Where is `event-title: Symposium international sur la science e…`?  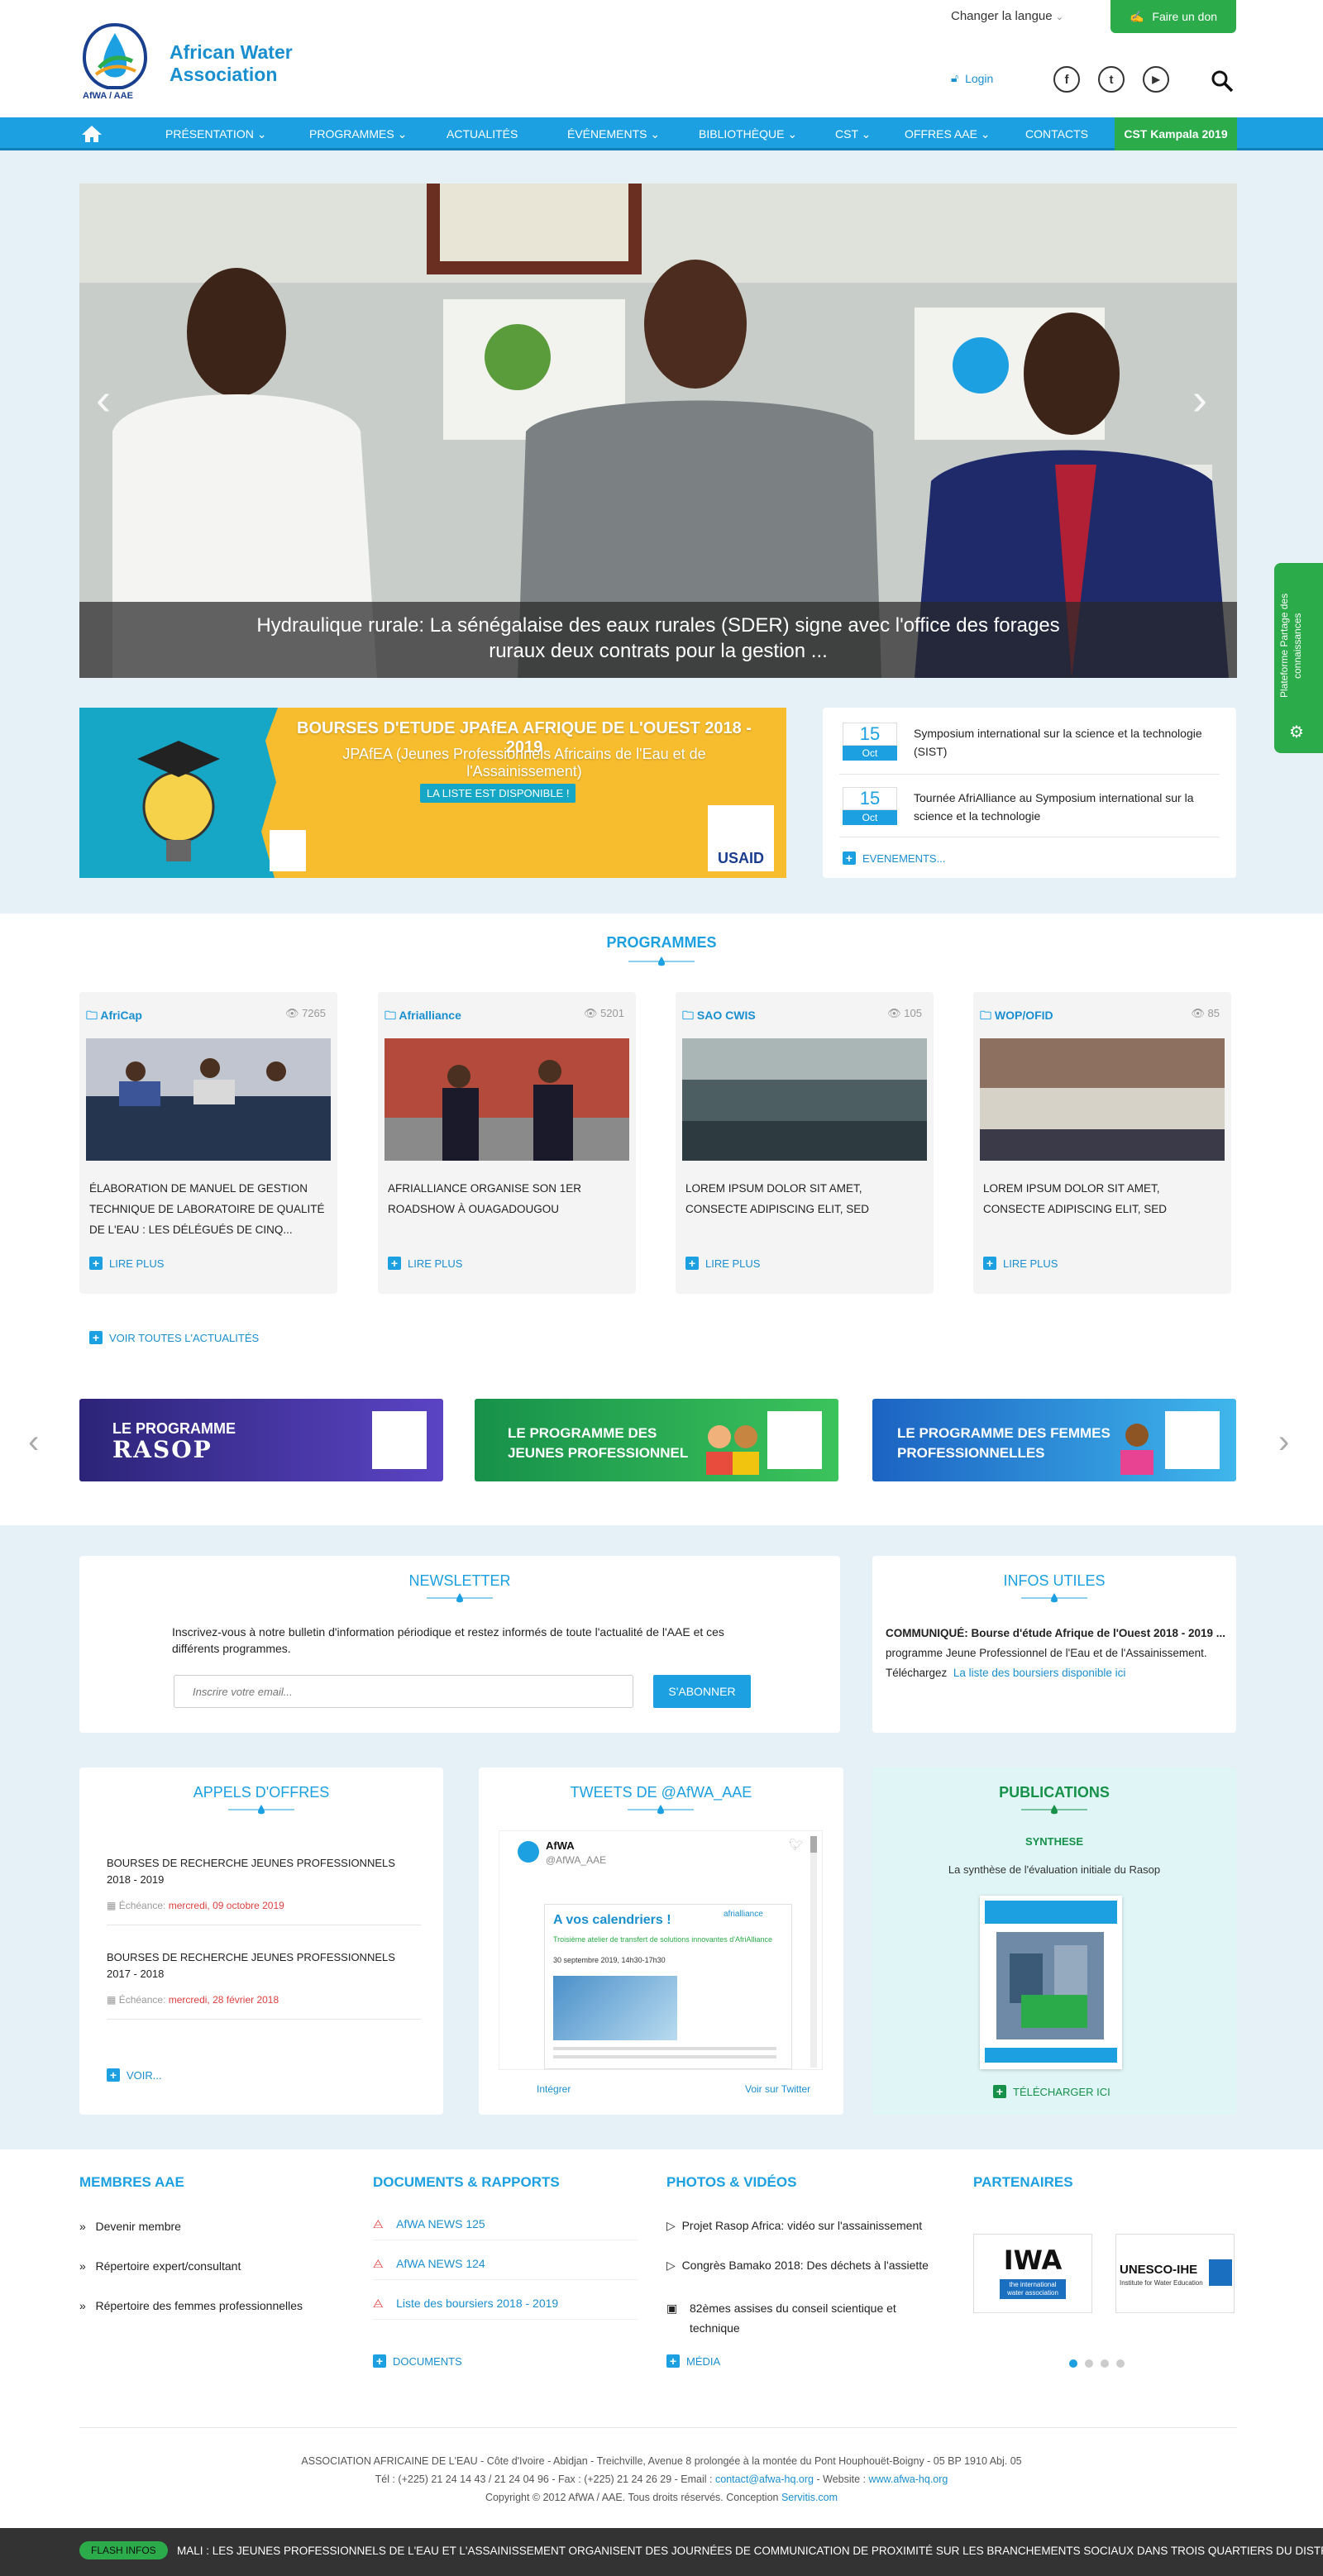 event-title: Symposium international sur la science e… is located at coordinates (1062, 742).